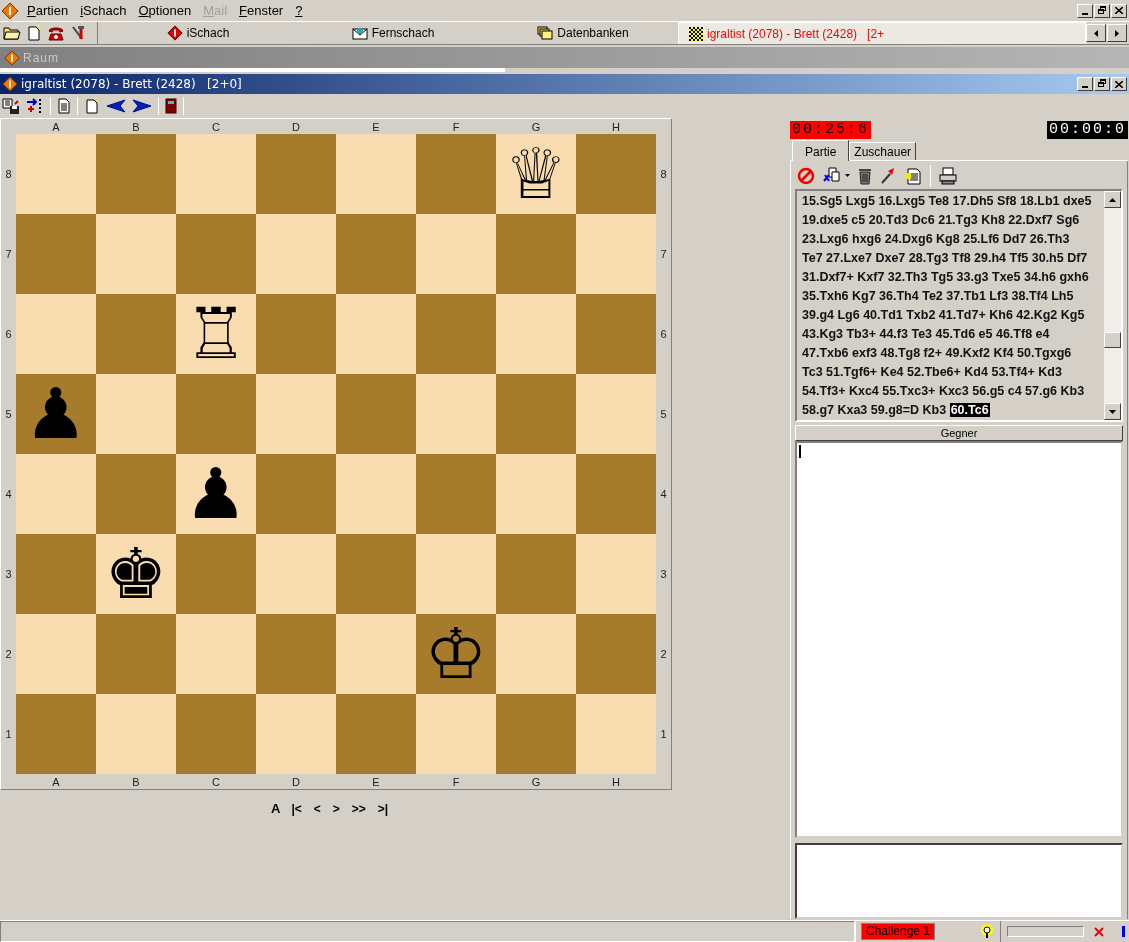 Image resolution: width=1129 pixels, height=942 pixels. What do you see at coordinates (261, 10) in the screenshot?
I see `menu-item: Fenster` at bounding box center [261, 10].